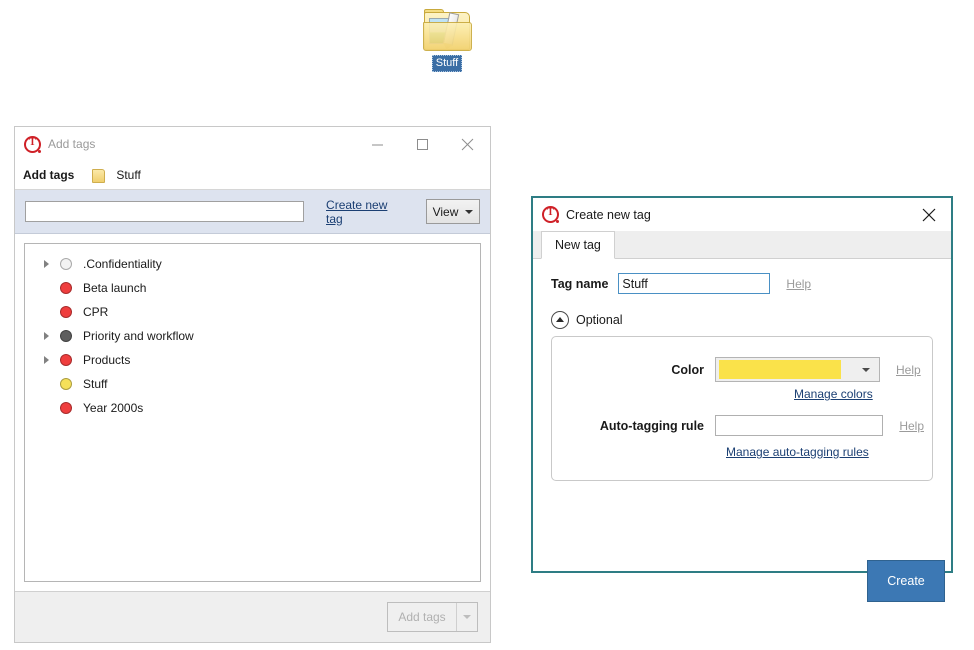 This screenshot has height=650, width=974. I want to click on dialog-title: Create new tag, so click(608, 214).